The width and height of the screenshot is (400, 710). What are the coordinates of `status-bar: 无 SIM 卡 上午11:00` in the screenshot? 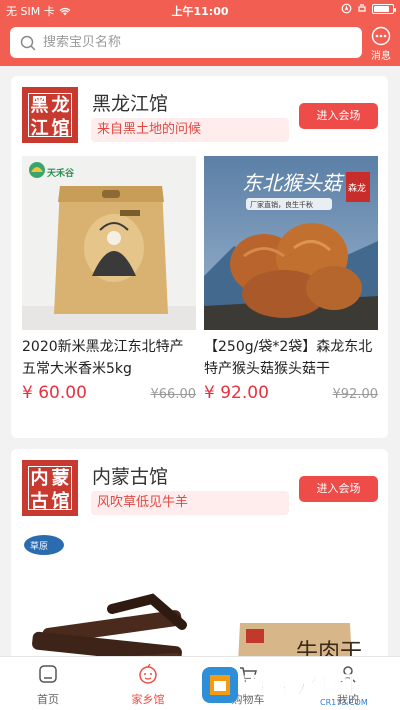 It's located at (200, 10).